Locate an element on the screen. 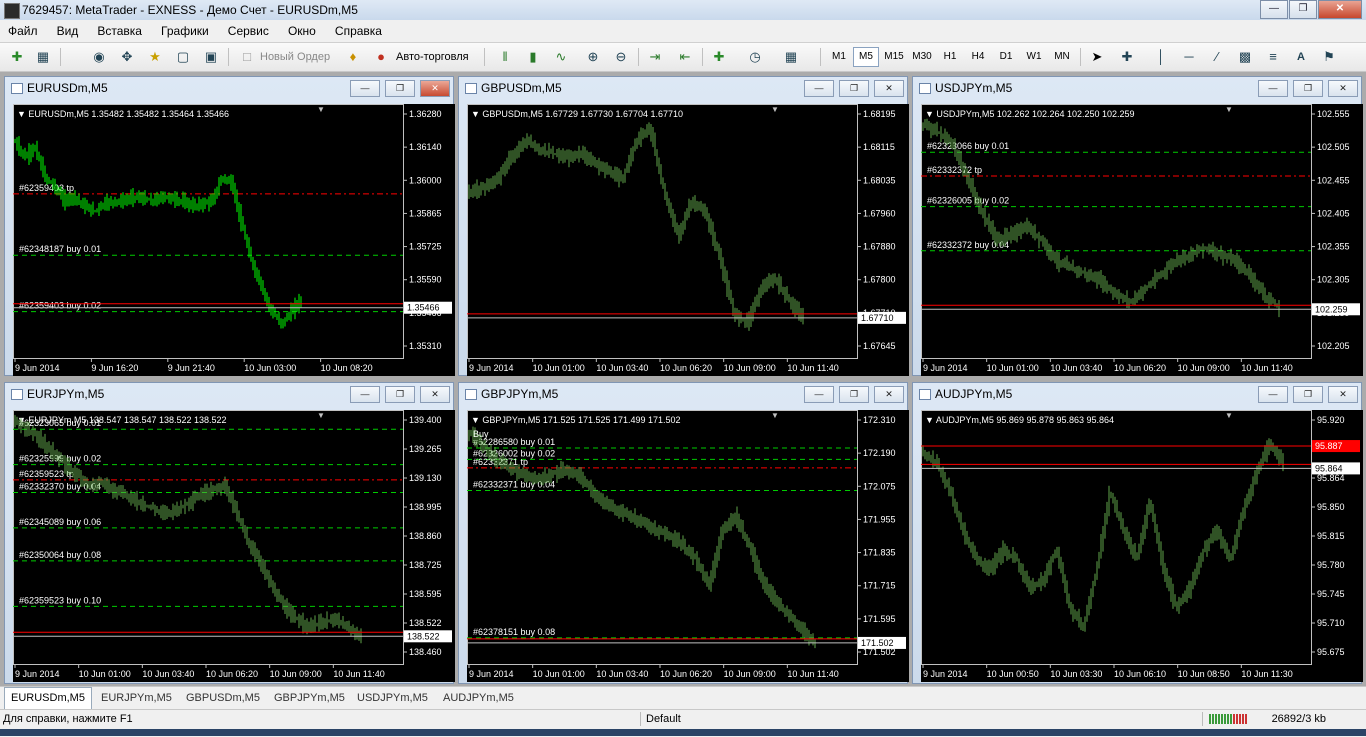  close-button: ✕ is located at coordinates (1340, 9).